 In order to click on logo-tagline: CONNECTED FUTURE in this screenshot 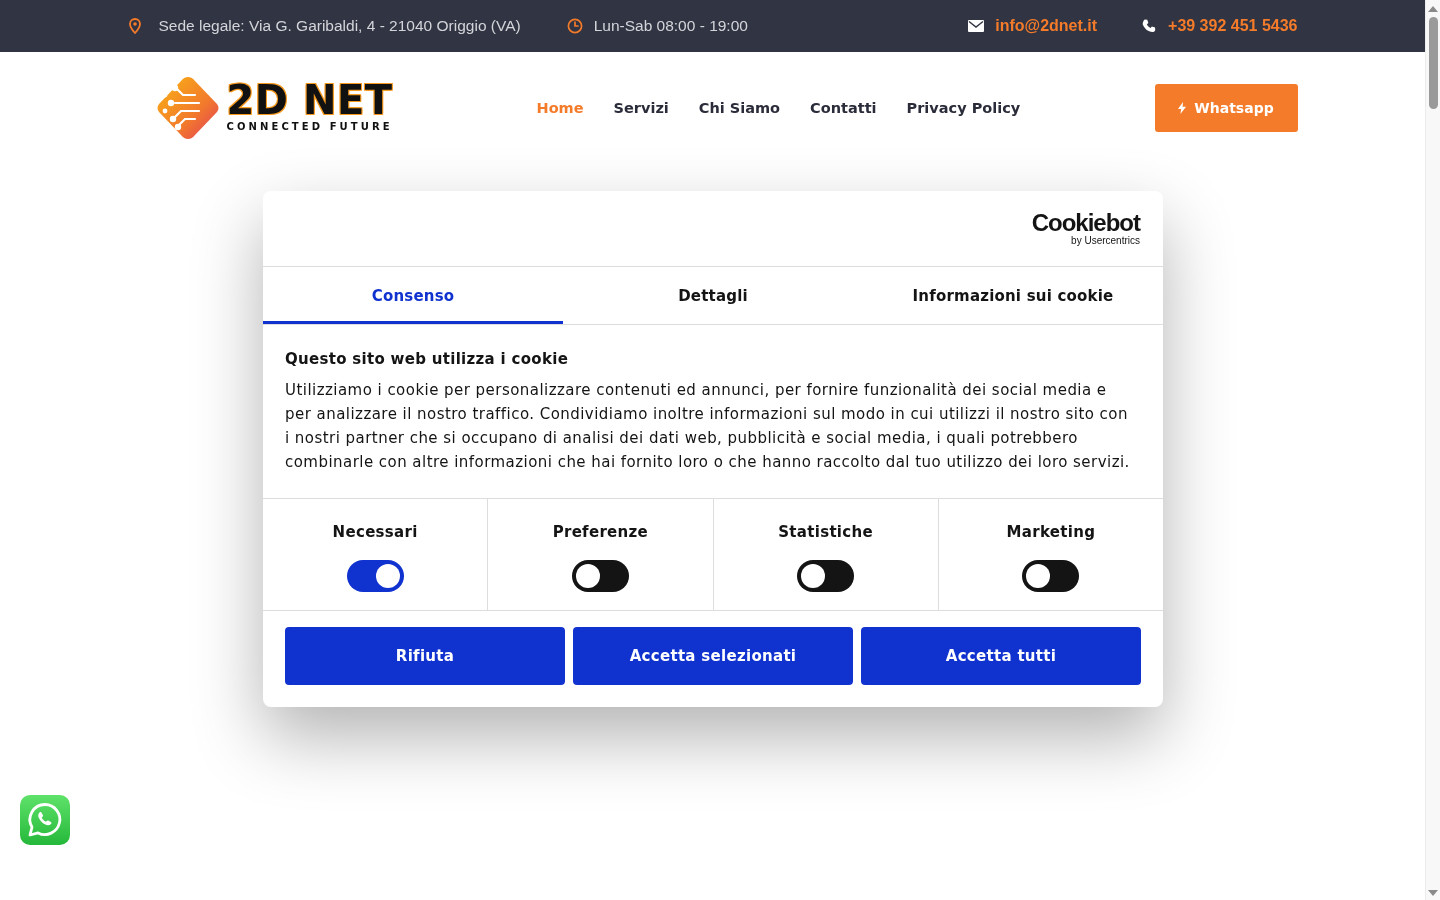, I will do `click(309, 127)`.